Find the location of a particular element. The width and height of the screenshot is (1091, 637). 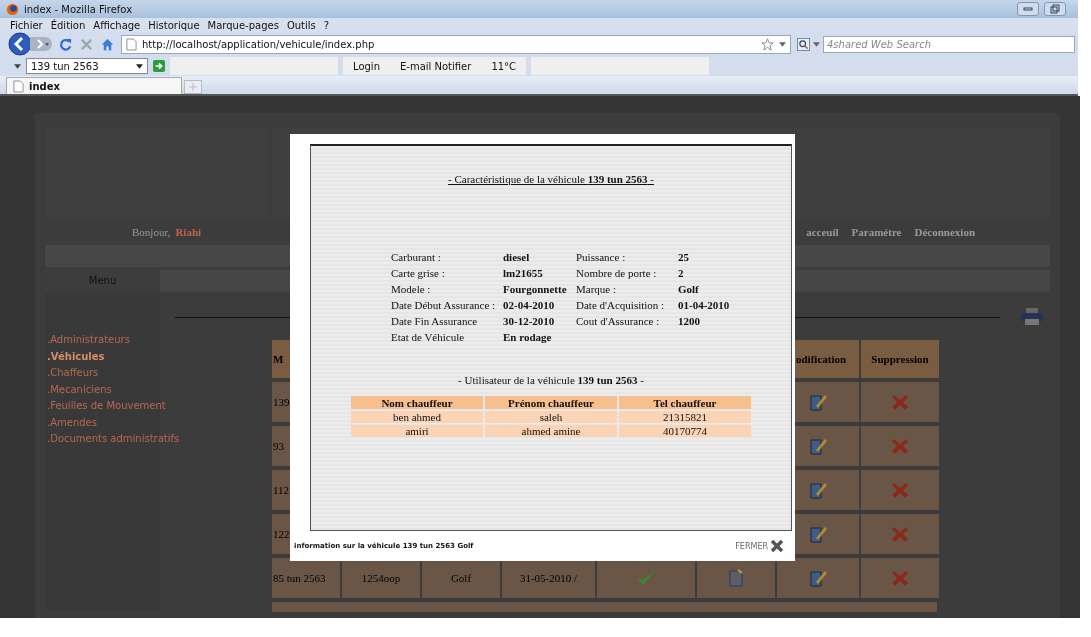

nav-link: acceuil is located at coordinates (822, 232).